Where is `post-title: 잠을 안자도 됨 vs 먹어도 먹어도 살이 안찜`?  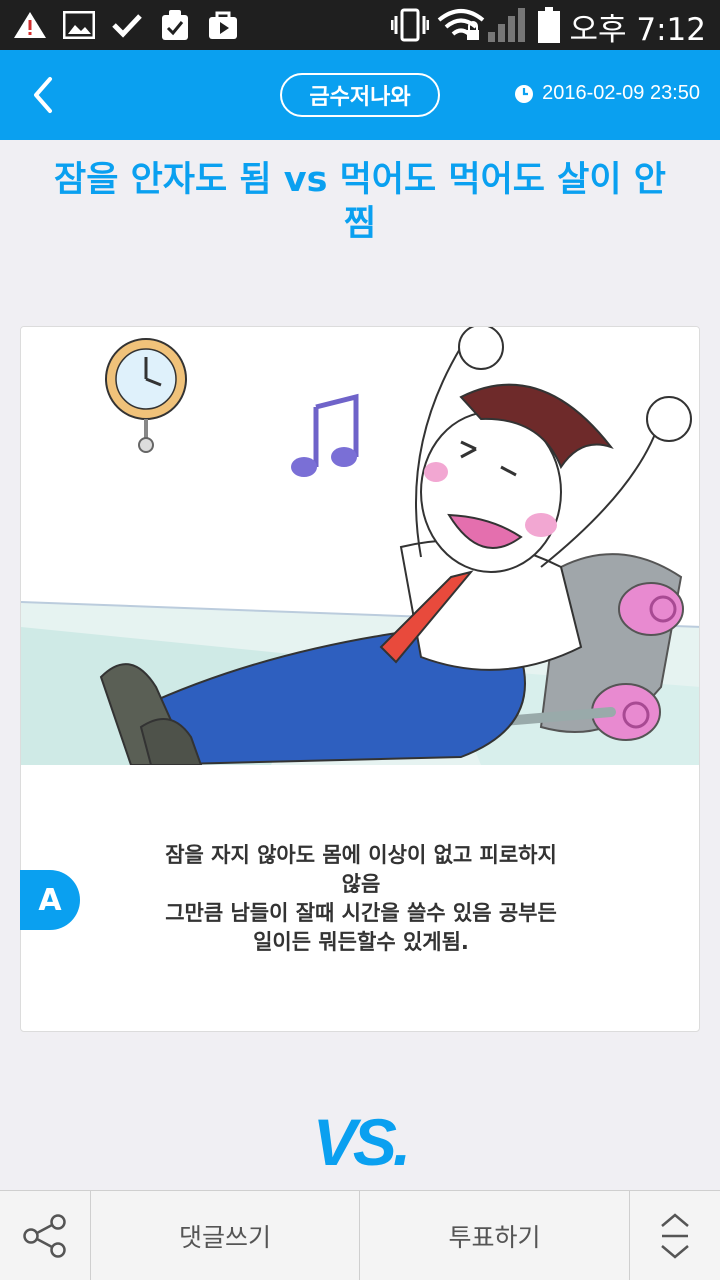
post-title: 잠을 안자도 됨 vs 먹어도 먹어도 살이 안찜 is located at coordinates (360, 202).